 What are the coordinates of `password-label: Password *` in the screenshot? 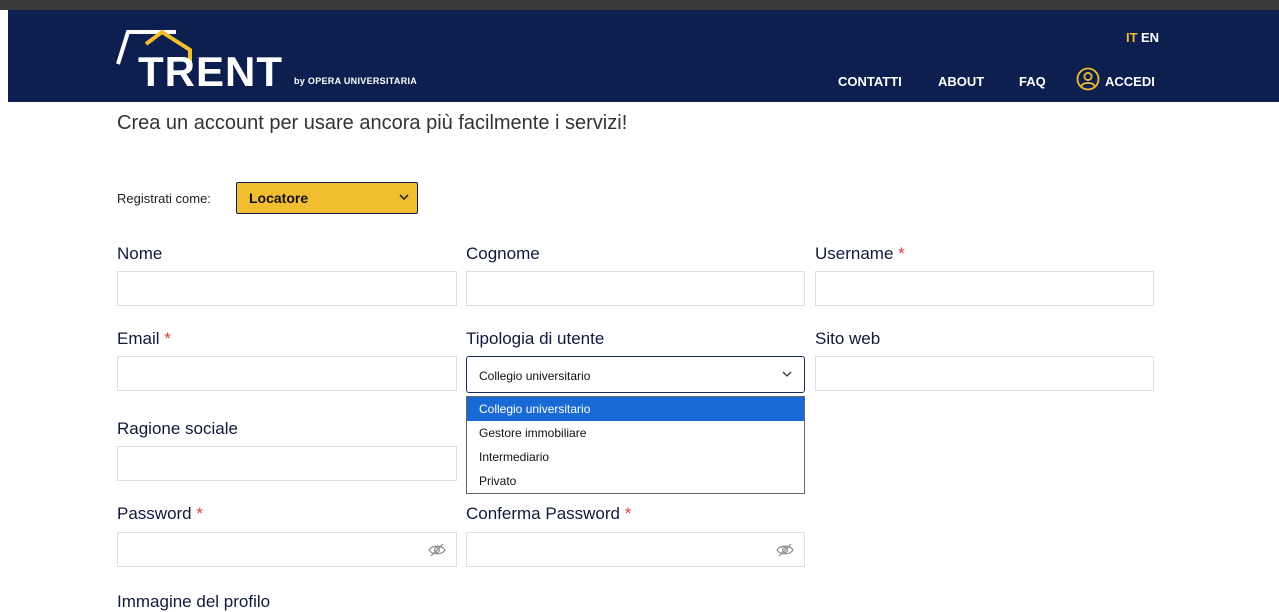 It's located at (160, 514).